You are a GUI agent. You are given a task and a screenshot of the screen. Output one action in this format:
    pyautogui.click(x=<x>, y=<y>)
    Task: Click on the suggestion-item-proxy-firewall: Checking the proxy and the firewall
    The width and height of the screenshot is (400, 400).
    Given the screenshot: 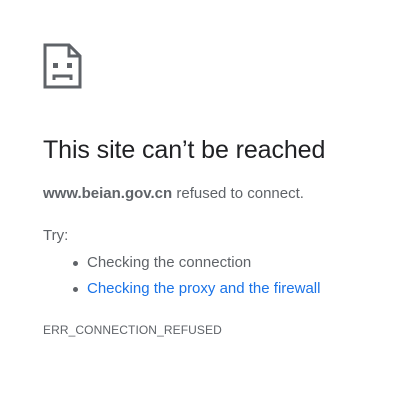 What is the action you would take?
    pyautogui.click(x=195, y=289)
    